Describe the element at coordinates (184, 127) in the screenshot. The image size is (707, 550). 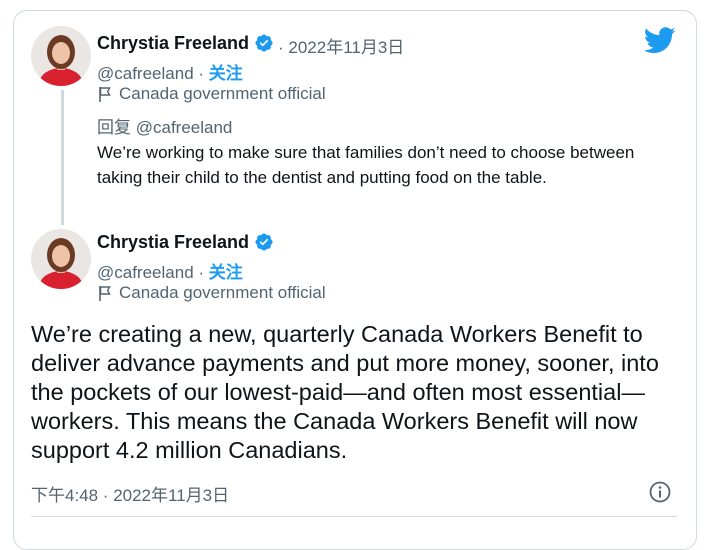
I see `reply-handle-link: @cafreeland` at that location.